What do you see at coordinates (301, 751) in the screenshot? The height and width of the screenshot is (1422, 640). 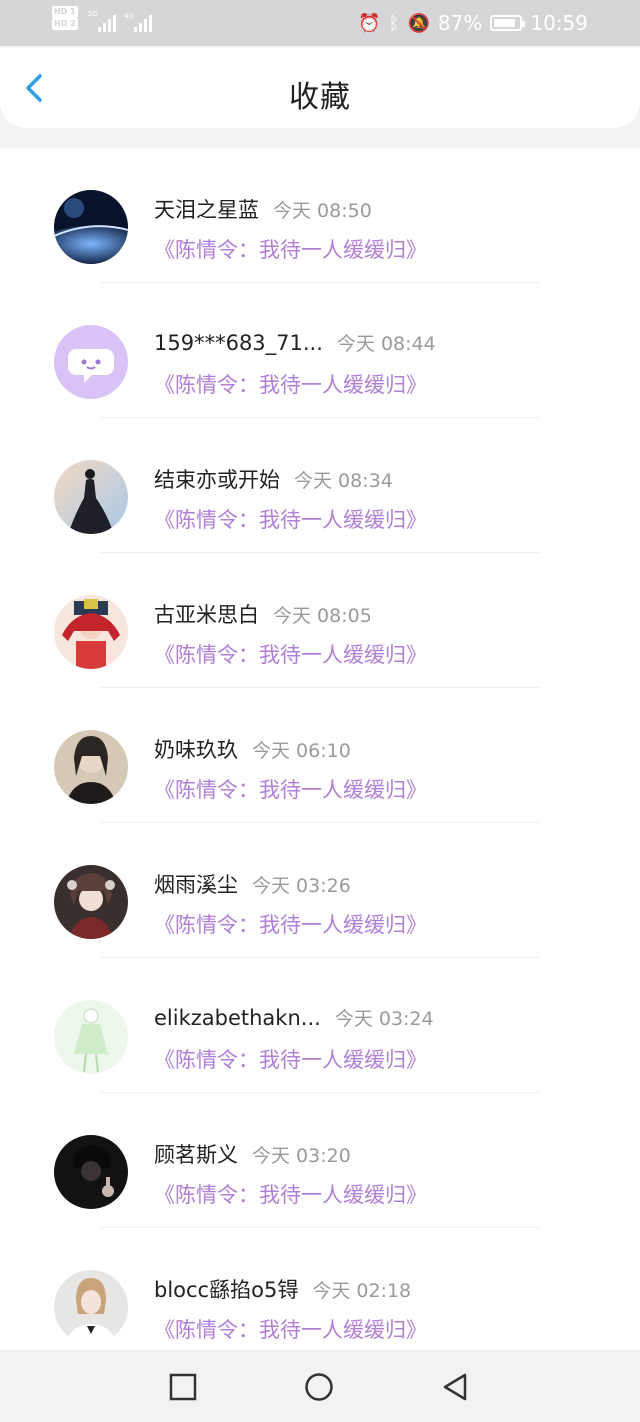 I see `timestamp: 今天 06:10` at bounding box center [301, 751].